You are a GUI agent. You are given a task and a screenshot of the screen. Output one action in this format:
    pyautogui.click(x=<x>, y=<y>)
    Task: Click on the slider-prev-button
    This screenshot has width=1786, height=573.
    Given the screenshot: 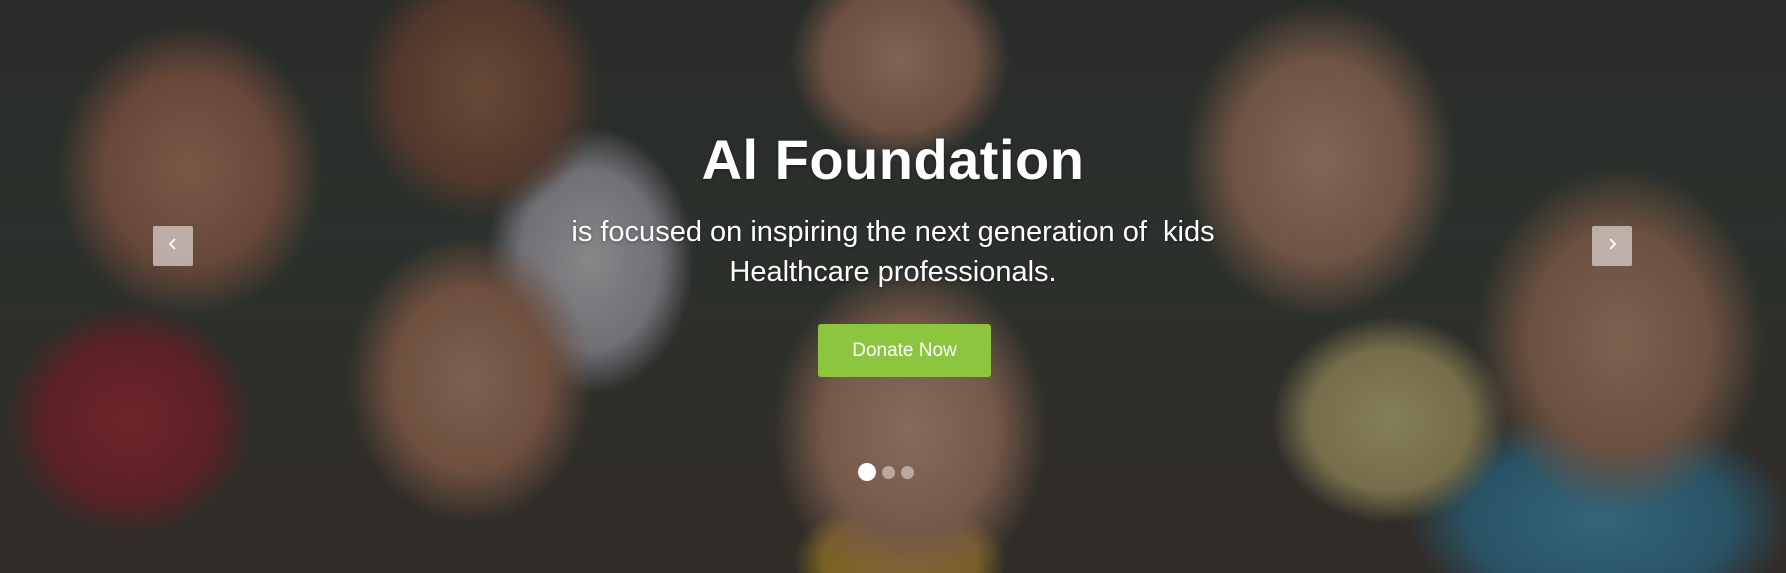 What is the action you would take?
    pyautogui.click(x=173, y=246)
    